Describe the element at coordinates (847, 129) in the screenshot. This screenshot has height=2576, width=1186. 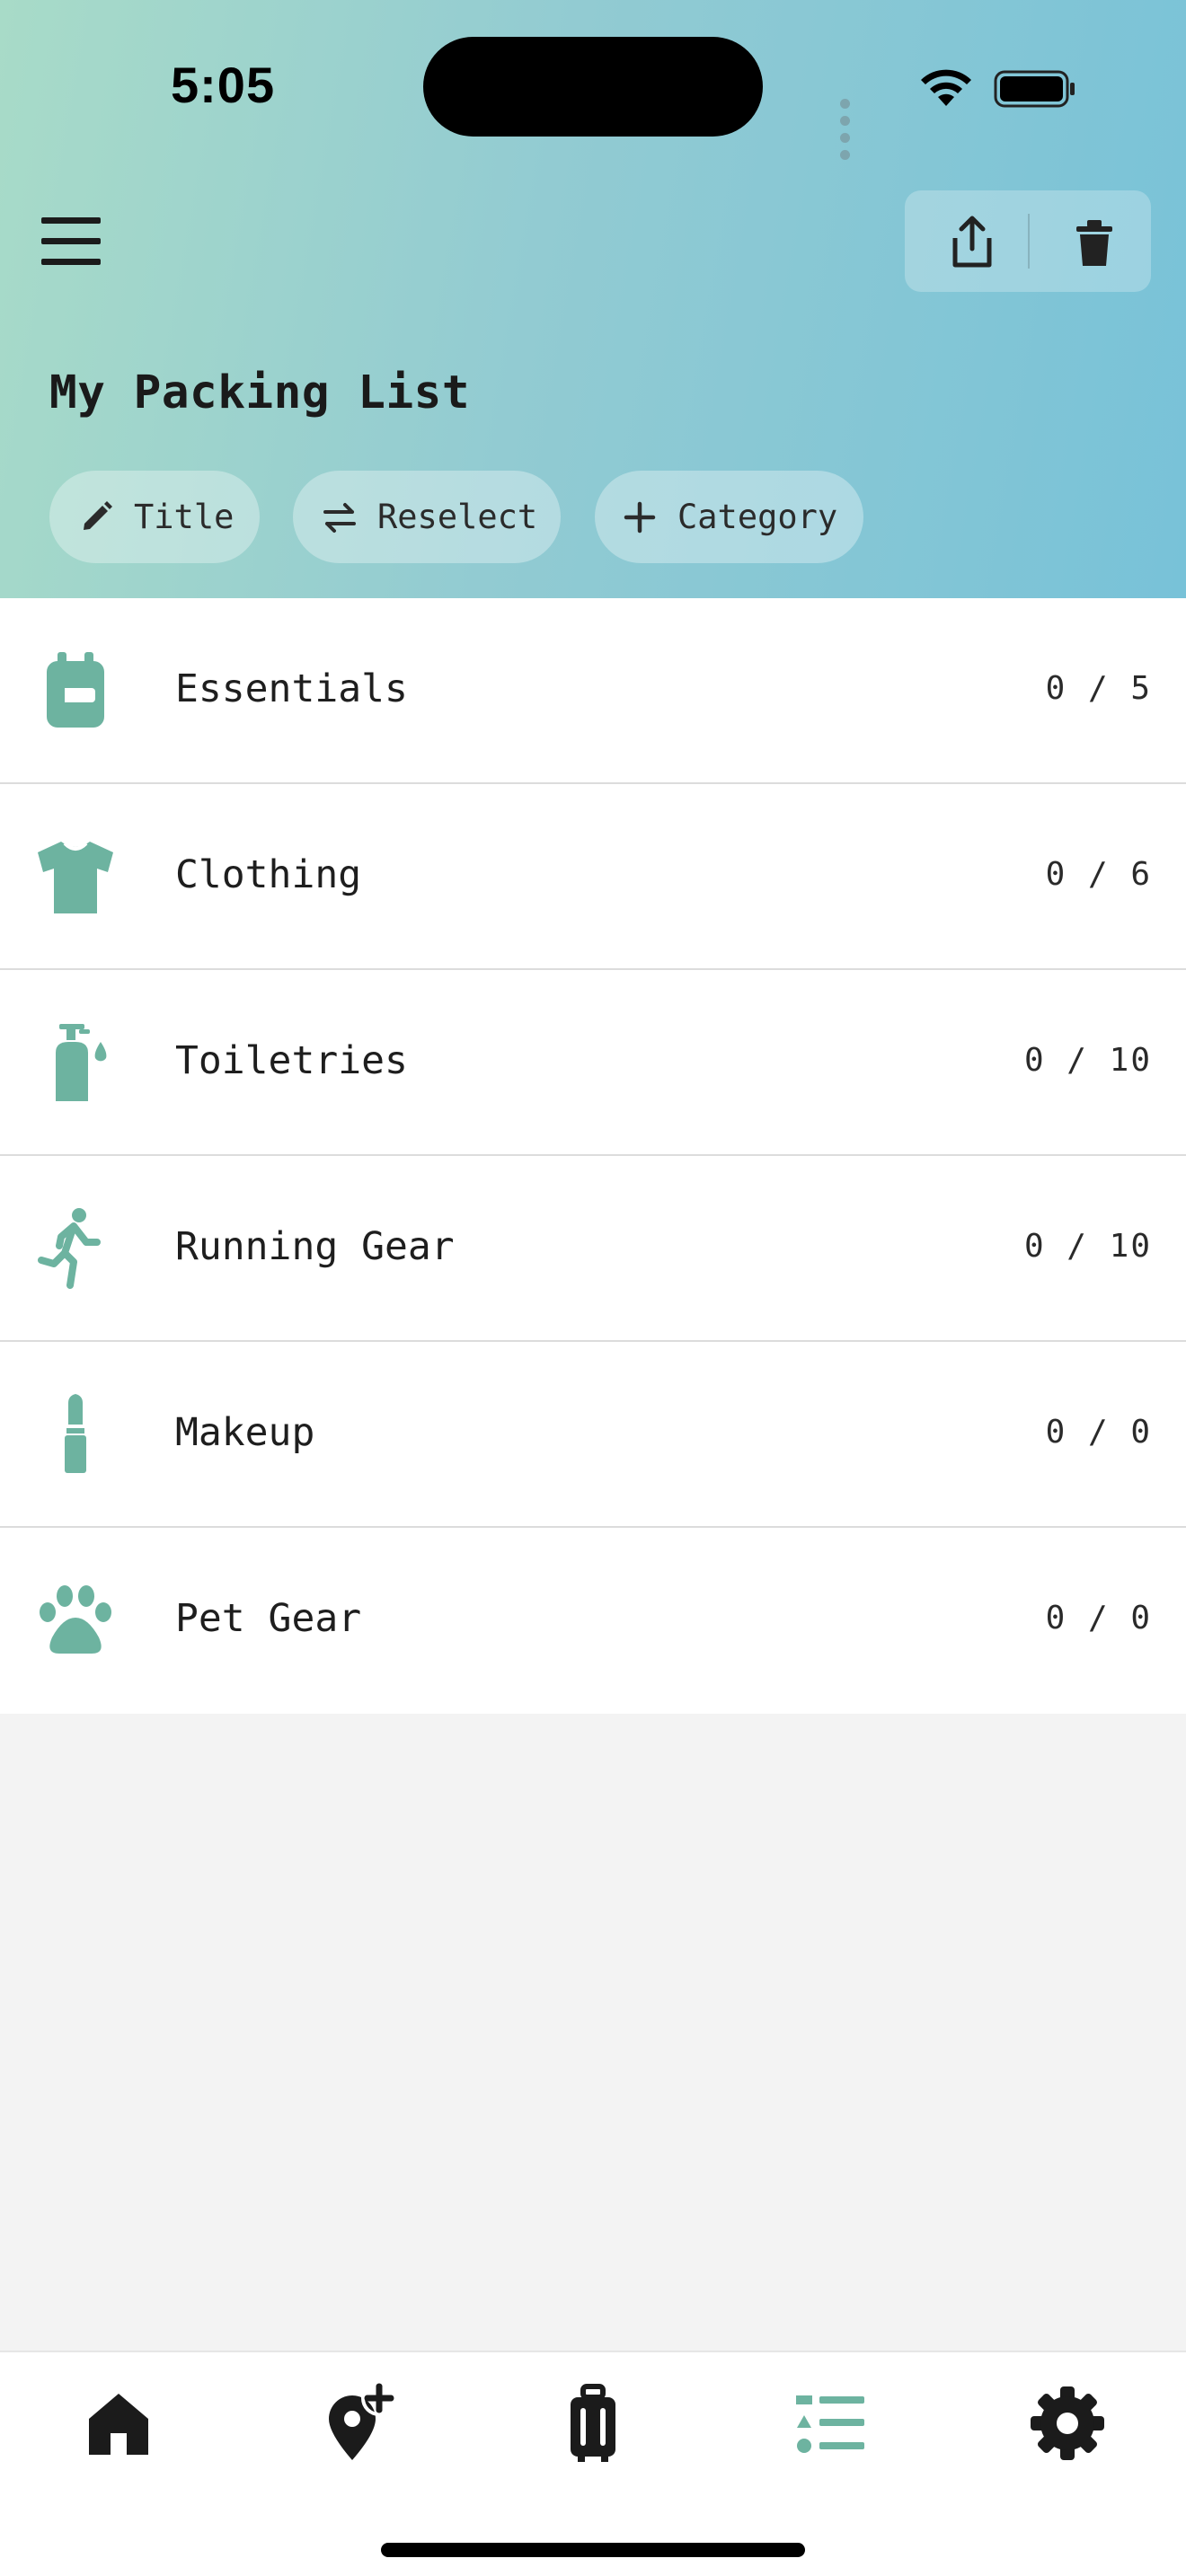
I see `signal-dots-icon` at that location.